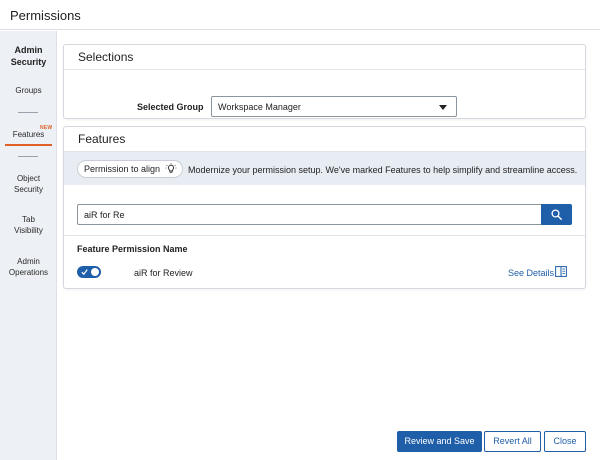 Image resolution: width=600 pixels, height=460 pixels. Describe the element at coordinates (28, 267) in the screenshot. I see `sidebar-item-admin-operations: Admin Operations` at that location.